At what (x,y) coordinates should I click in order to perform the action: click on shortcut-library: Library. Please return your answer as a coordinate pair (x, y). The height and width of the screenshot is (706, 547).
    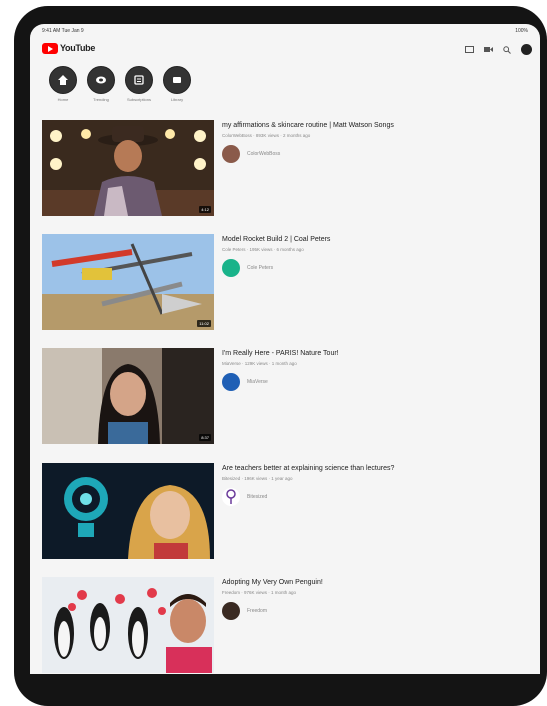
    Looking at the image, I should click on (177, 84).